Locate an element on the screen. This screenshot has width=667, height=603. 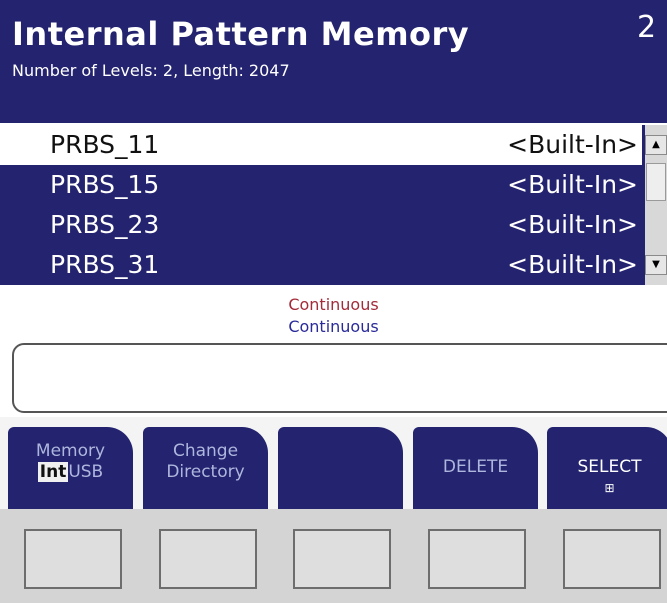
delete-label: DELETE is located at coordinates (475, 467).